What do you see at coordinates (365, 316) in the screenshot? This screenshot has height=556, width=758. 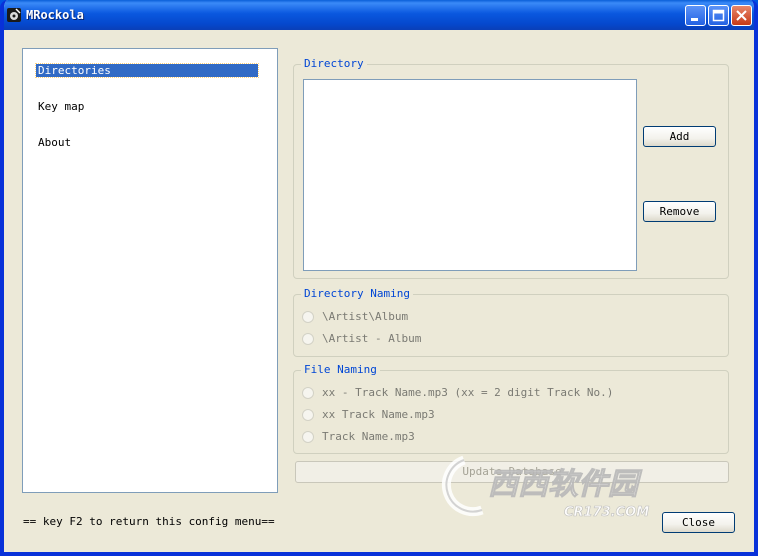 I see `radio-label: \Artist\Album` at bounding box center [365, 316].